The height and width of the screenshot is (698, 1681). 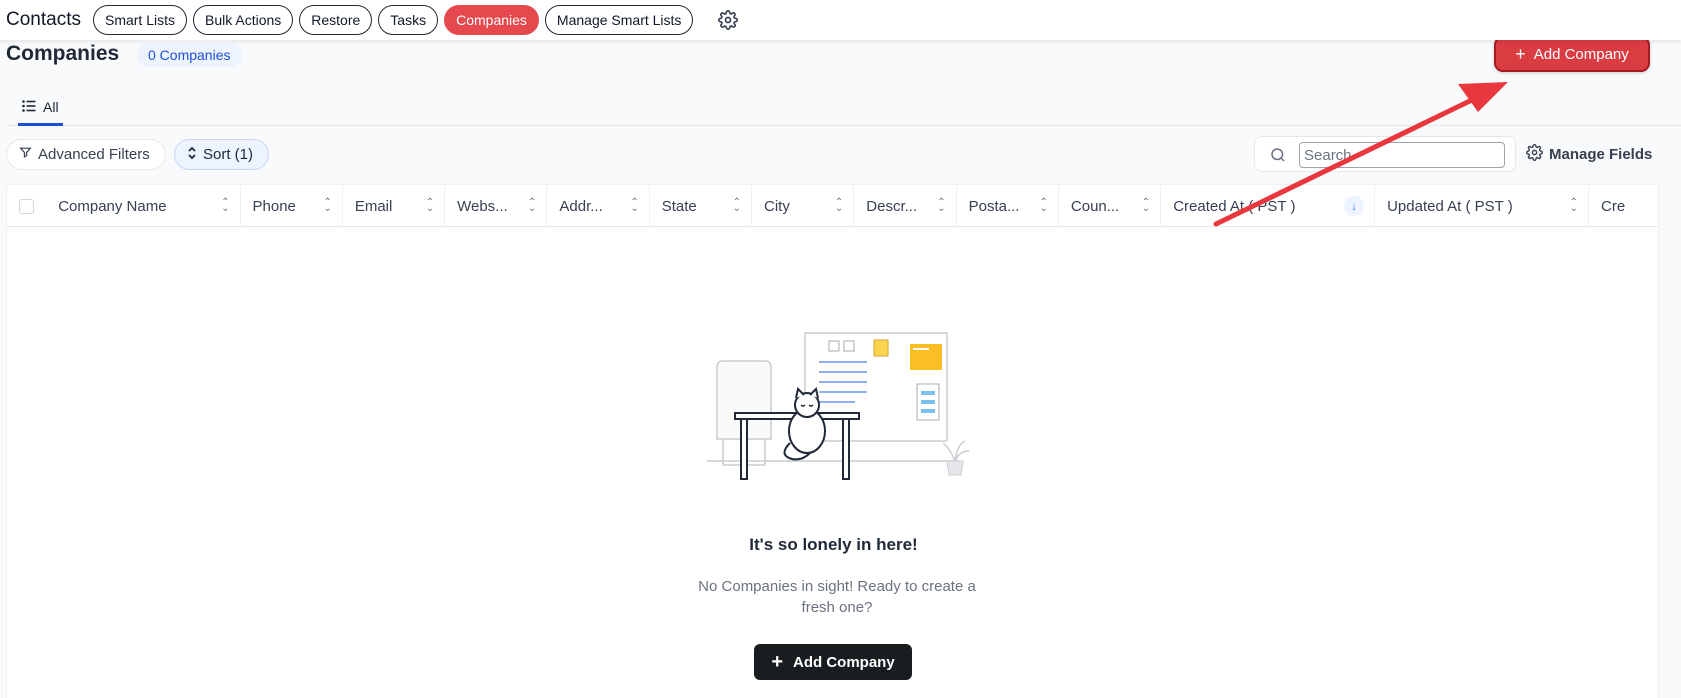 I want to click on list-icon, so click(x=29, y=107).